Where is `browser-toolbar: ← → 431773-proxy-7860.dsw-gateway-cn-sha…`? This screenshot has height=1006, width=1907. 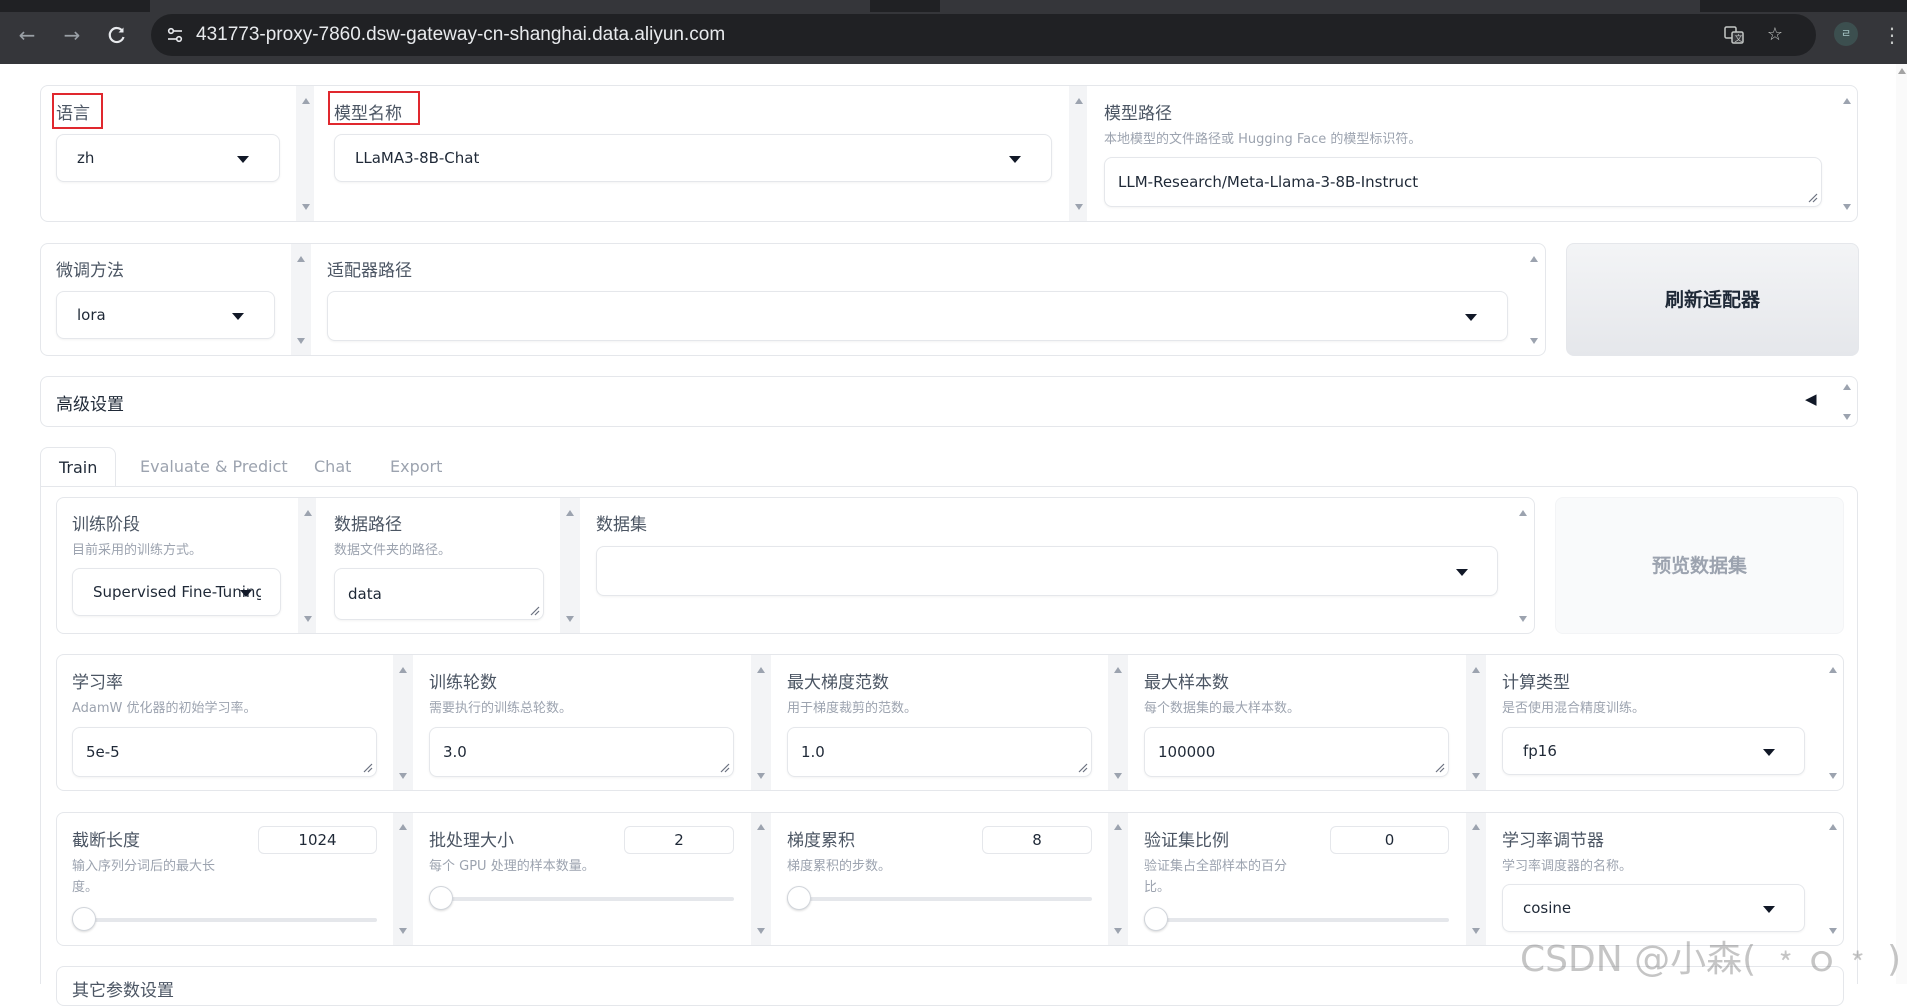
browser-toolbar: ← → 431773-proxy-7860.dsw-gateway-cn-sha… is located at coordinates (953, 32).